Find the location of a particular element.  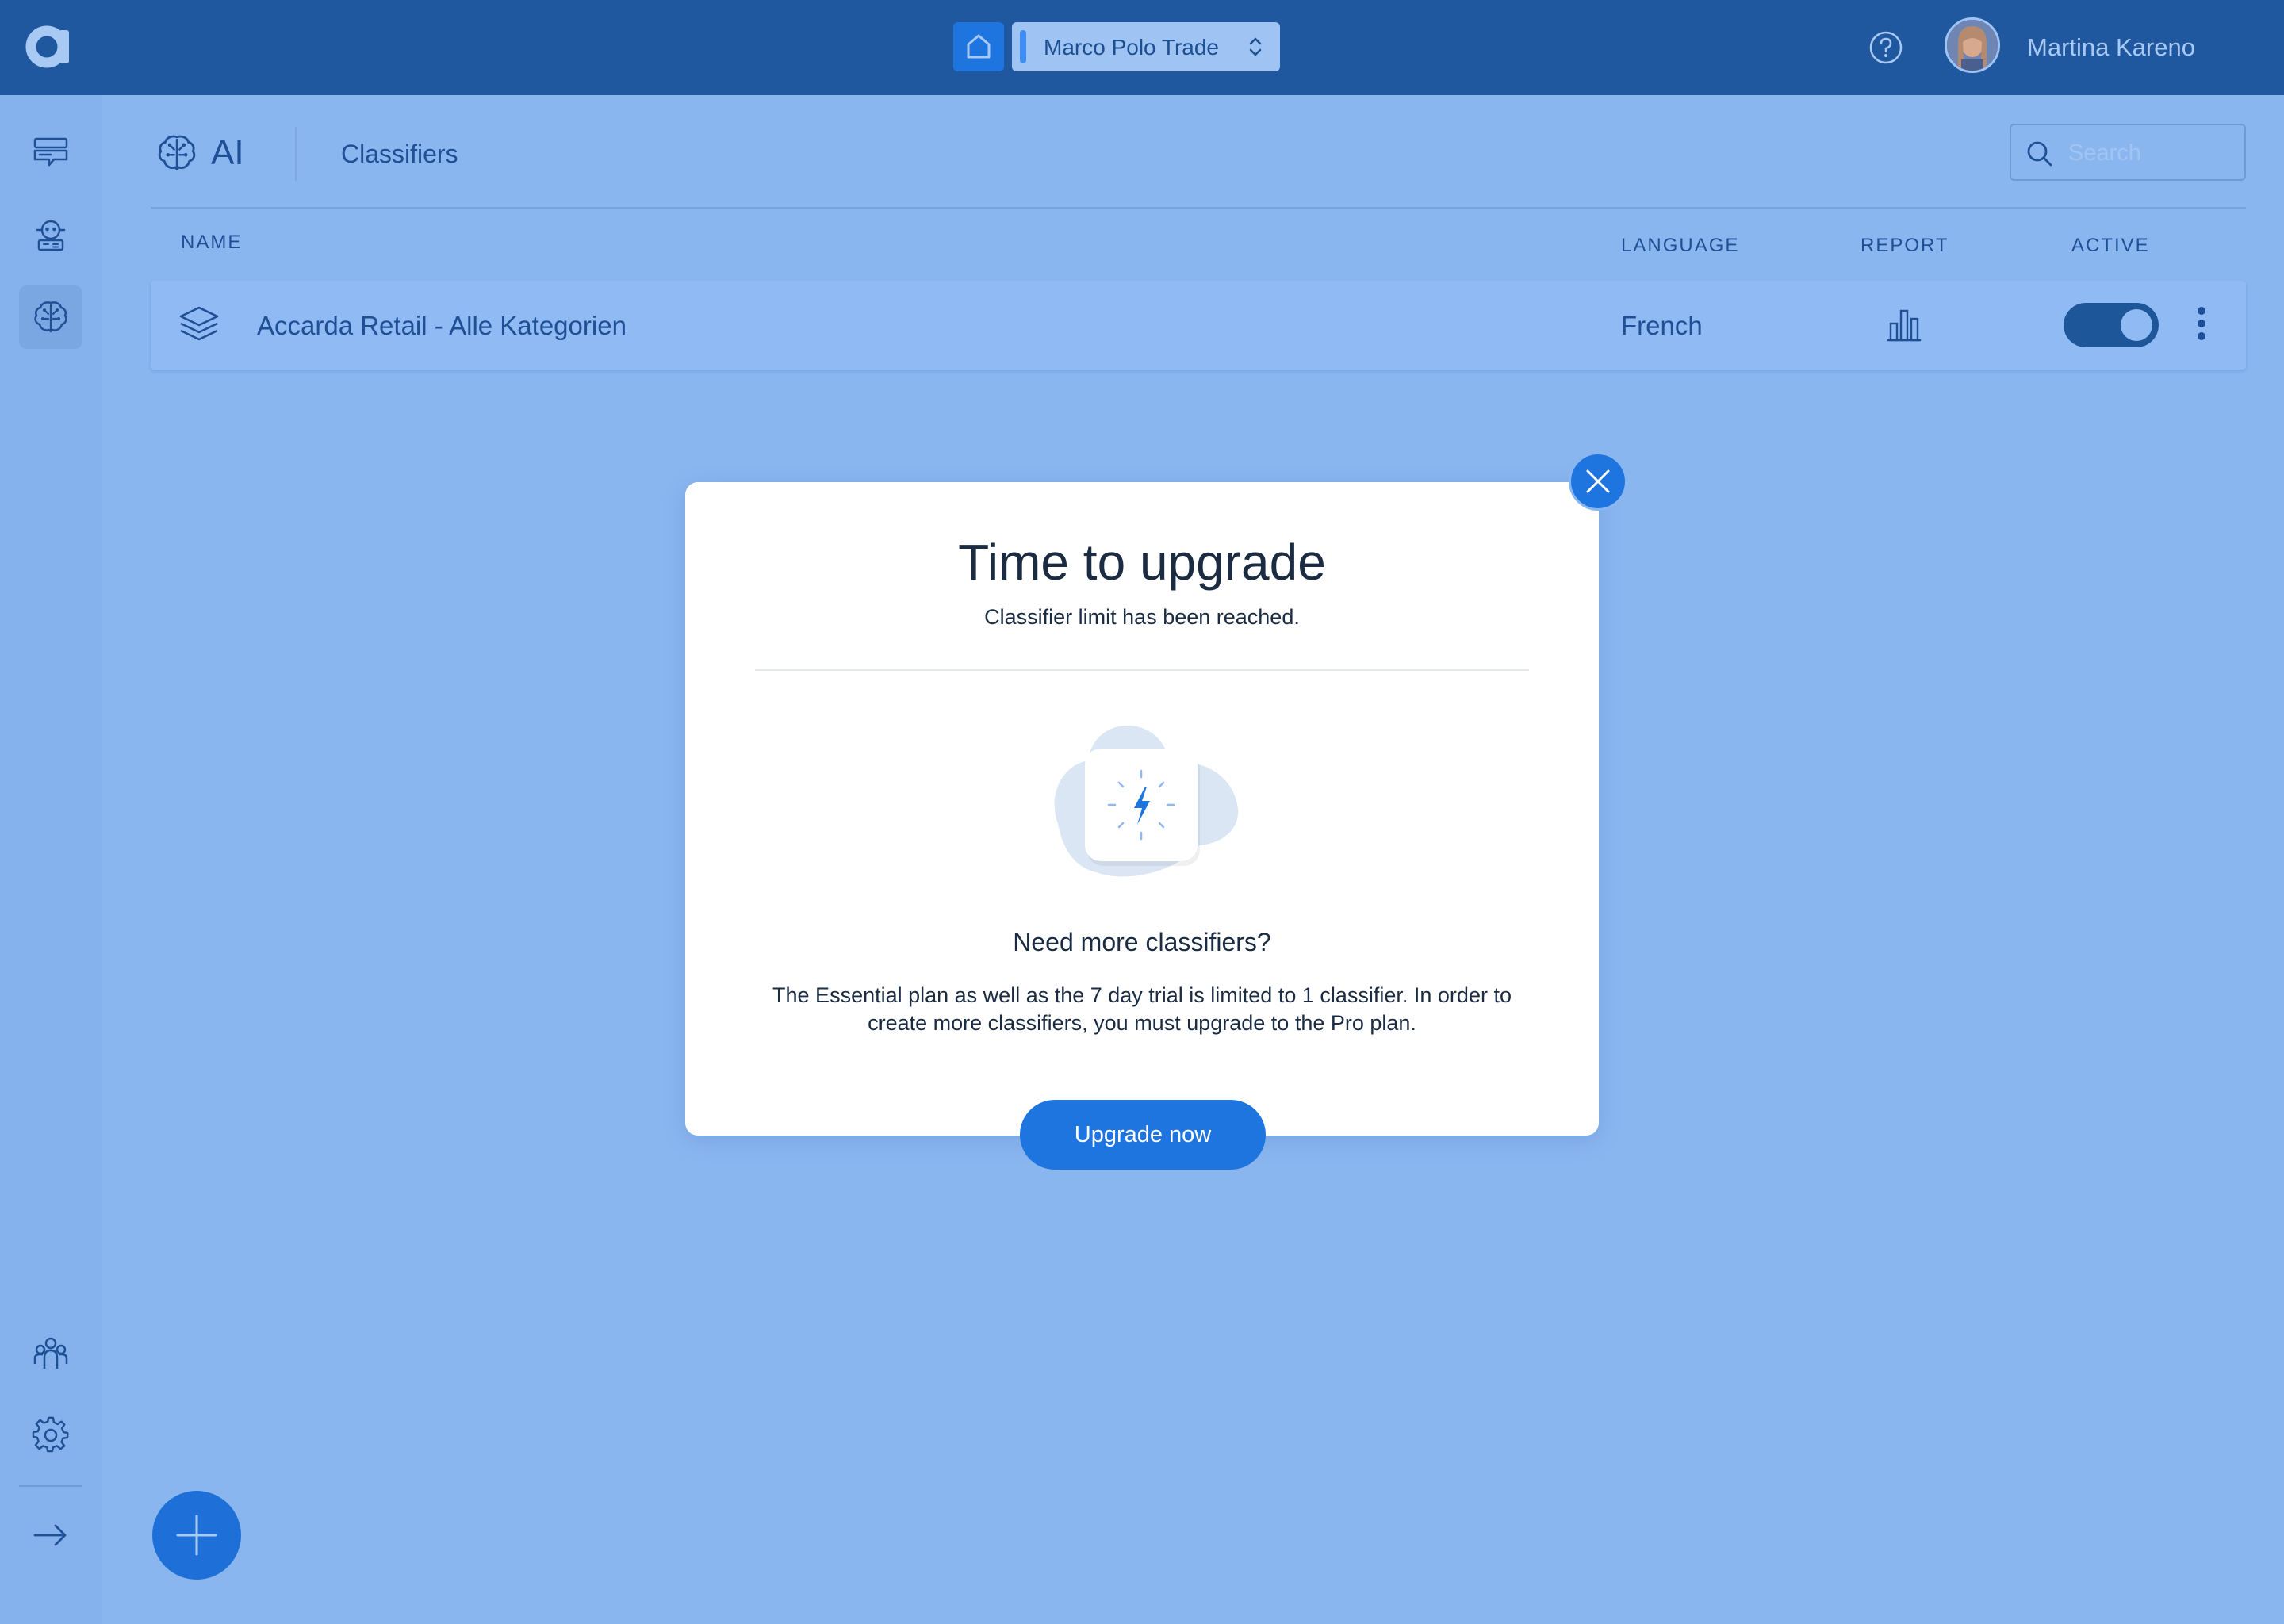

bot-icon is located at coordinates (51, 236).